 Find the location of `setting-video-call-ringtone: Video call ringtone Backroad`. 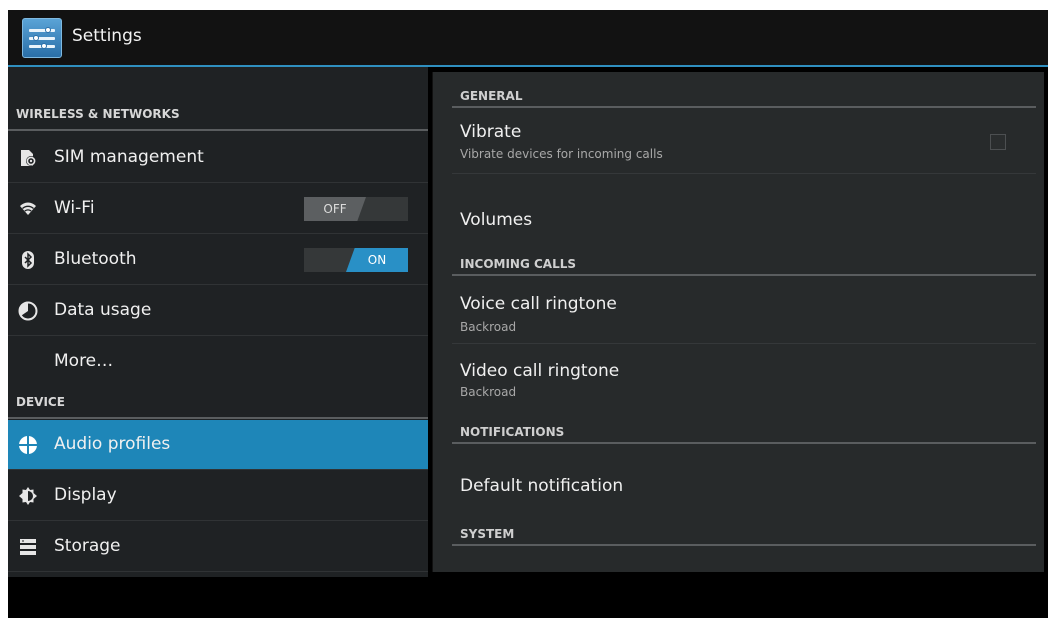

setting-video-call-ringtone: Video call ringtone Backroad is located at coordinates (744, 377).